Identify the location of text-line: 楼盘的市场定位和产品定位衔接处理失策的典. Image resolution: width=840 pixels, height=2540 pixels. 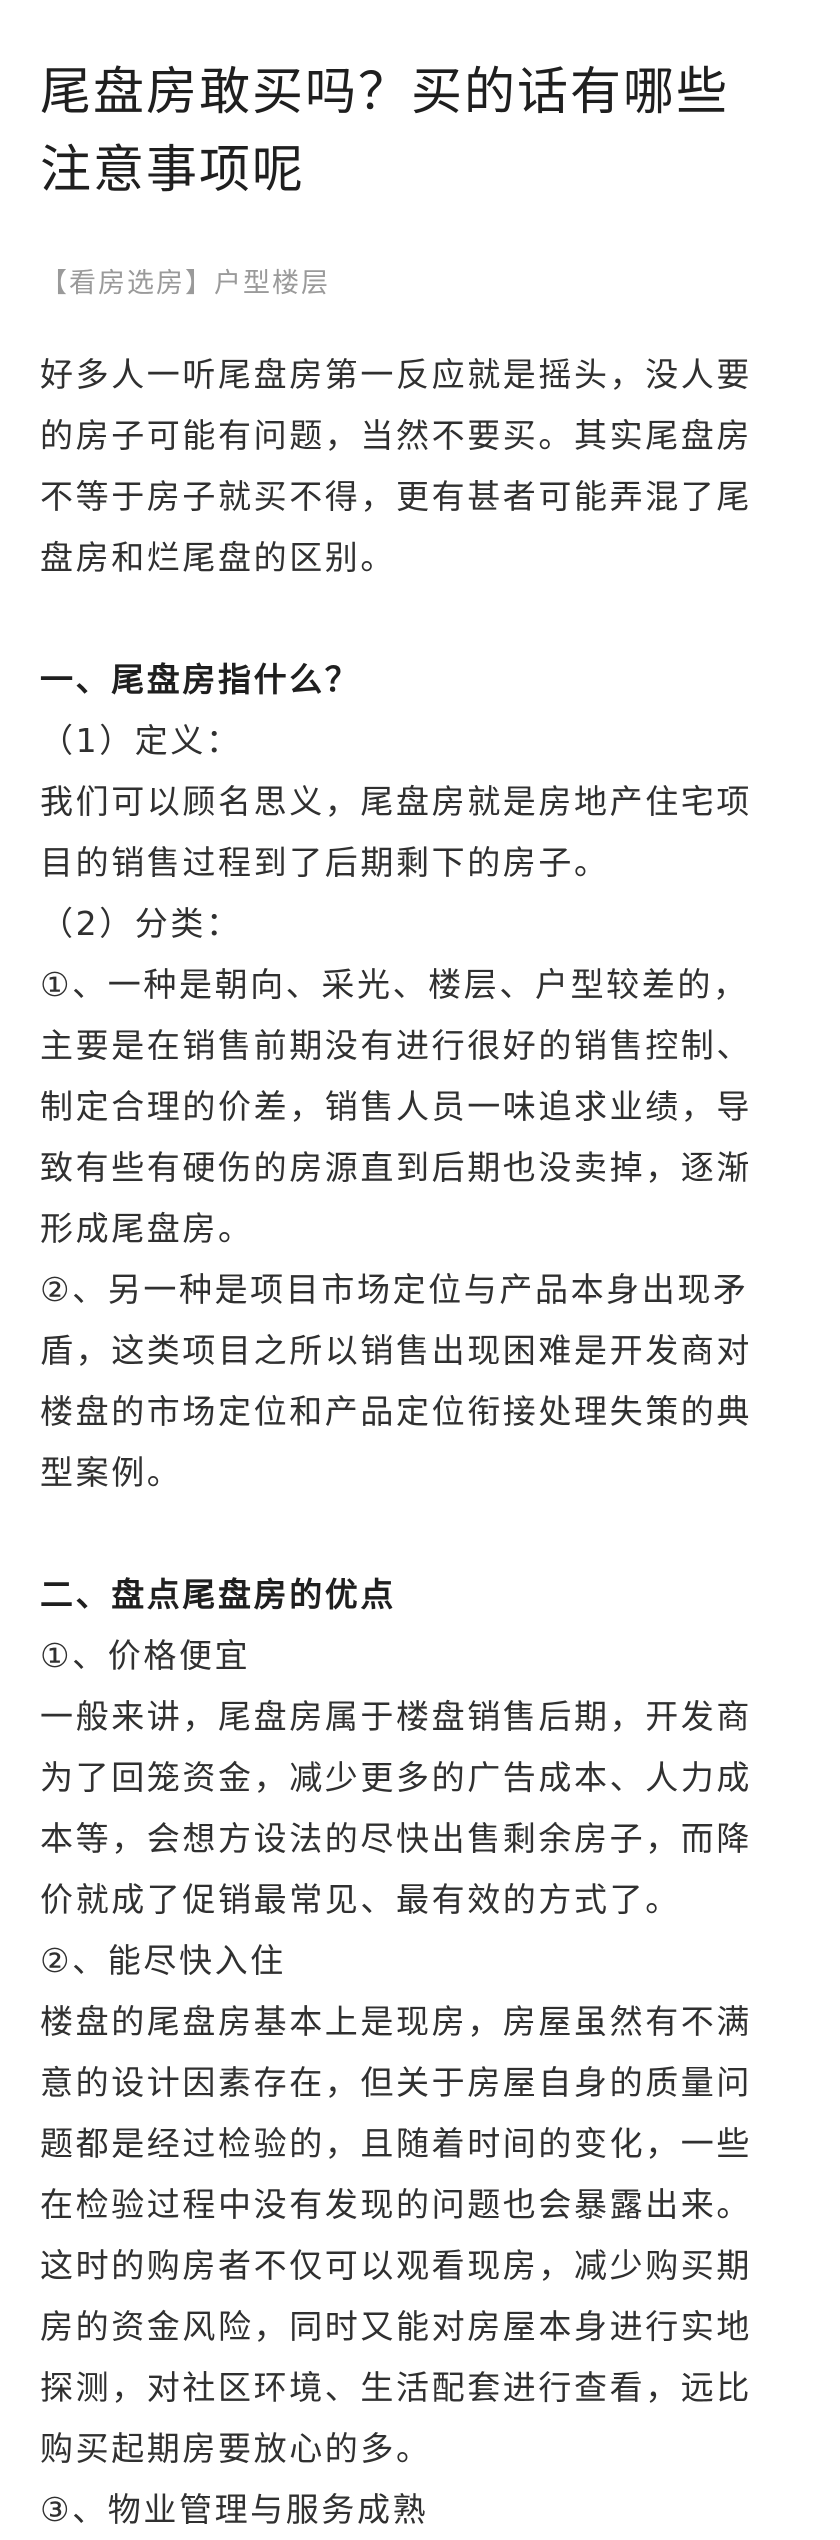
(396, 1411).